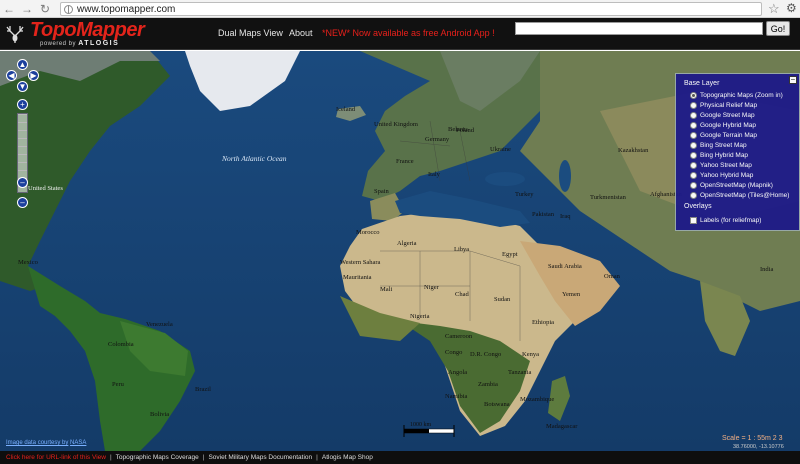 This screenshot has height=464, width=800. Describe the element at coordinates (727, 175) in the screenshot. I see `base-layer-label: Yahoo Hybrid Map` at that location.